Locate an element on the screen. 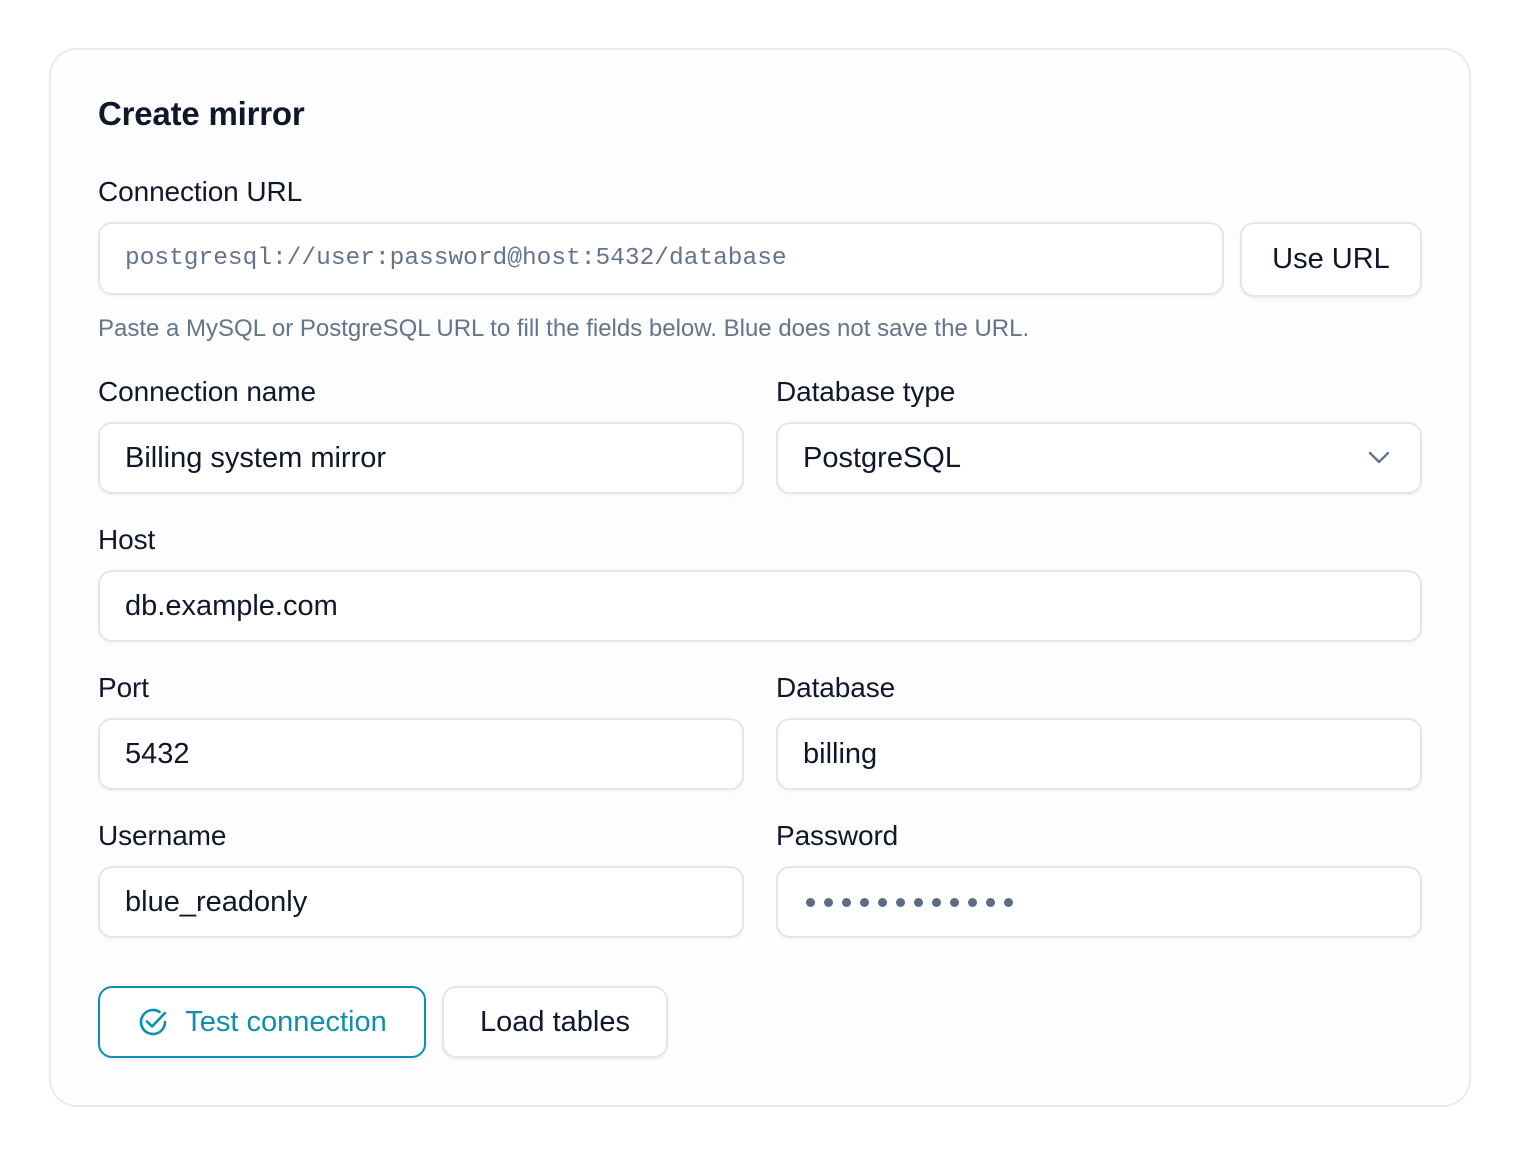  check-circle-icon is located at coordinates (153, 1022).